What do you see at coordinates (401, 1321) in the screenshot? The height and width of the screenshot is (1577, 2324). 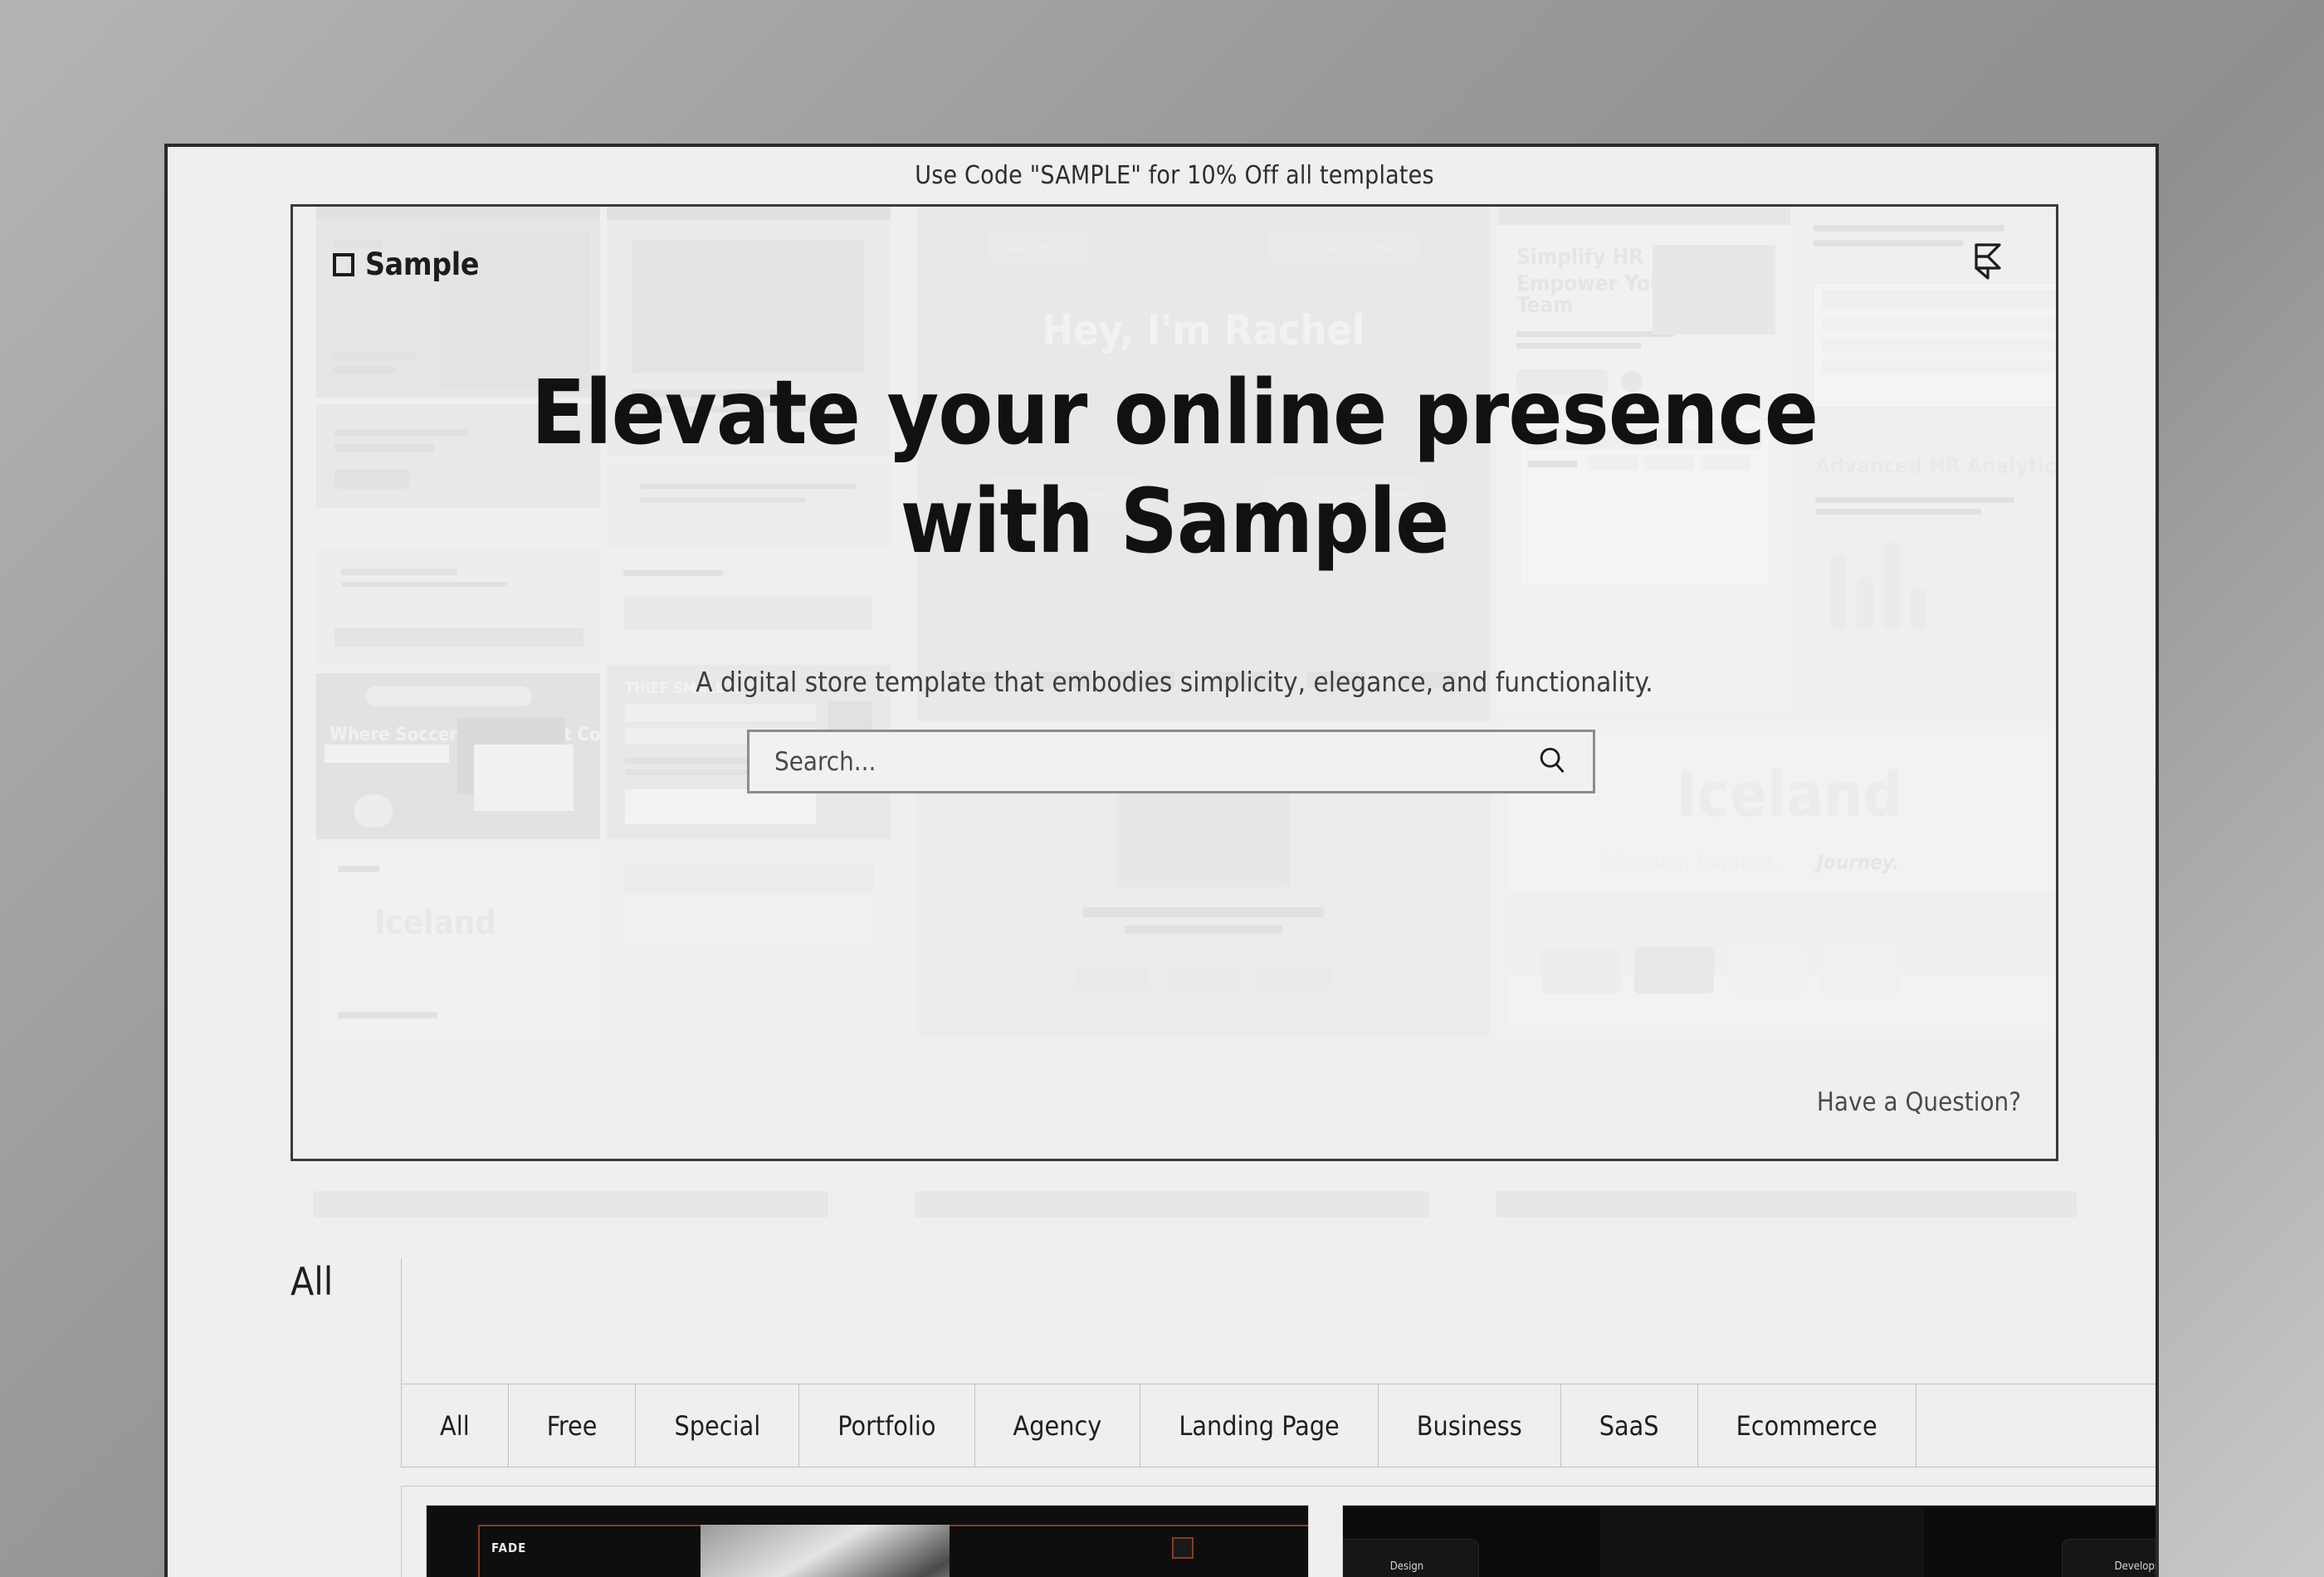 I see `tabs-left-divider` at bounding box center [401, 1321].